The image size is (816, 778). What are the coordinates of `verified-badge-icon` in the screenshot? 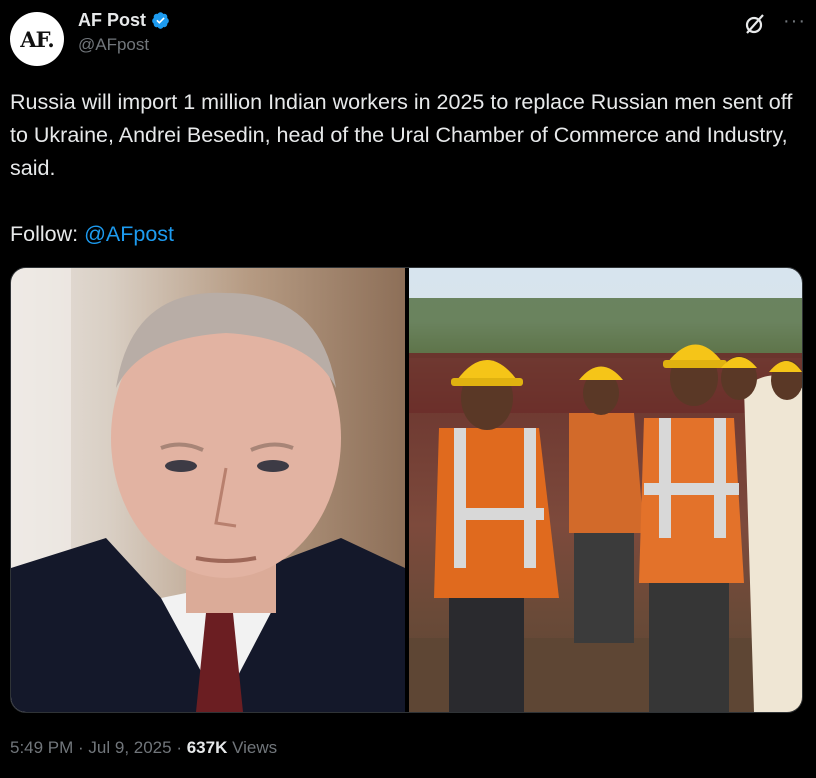 It's located at (160, 20).